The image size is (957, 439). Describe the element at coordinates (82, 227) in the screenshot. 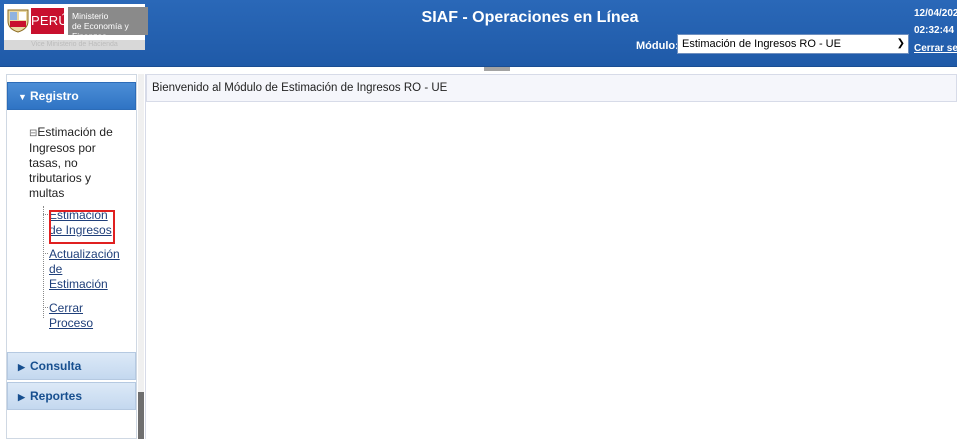

I see `selection-highlight` at that location.